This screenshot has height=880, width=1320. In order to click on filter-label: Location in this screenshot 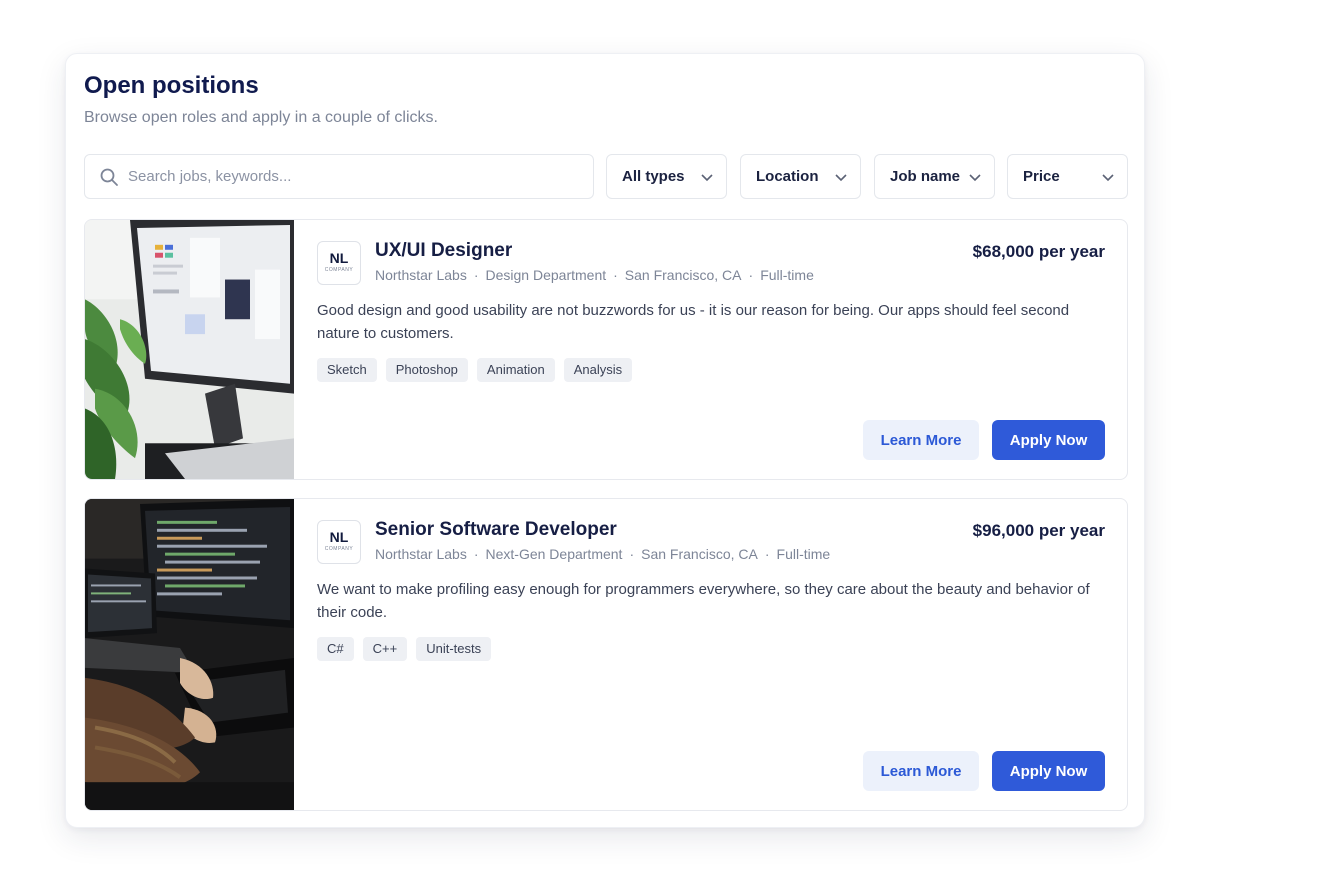, I will do `click(787, 176)`.